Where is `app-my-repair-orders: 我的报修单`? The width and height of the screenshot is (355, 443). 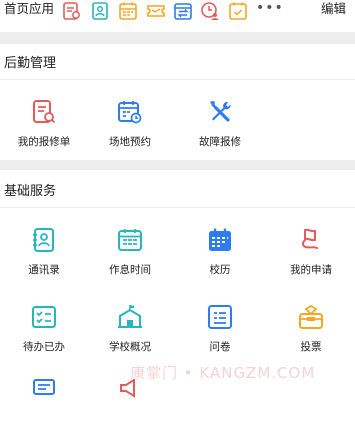 app-my-repair-orders: 我的报修单 is located at coordinates (44, 131).